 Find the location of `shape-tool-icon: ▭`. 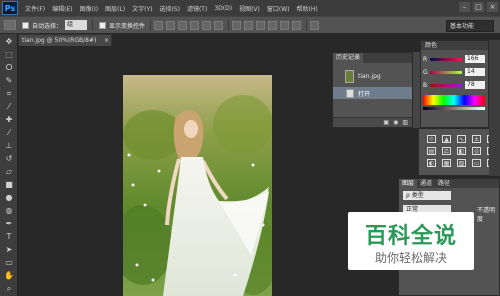

shape-tool-icon: ▭ is located at coordinates (9, 262).